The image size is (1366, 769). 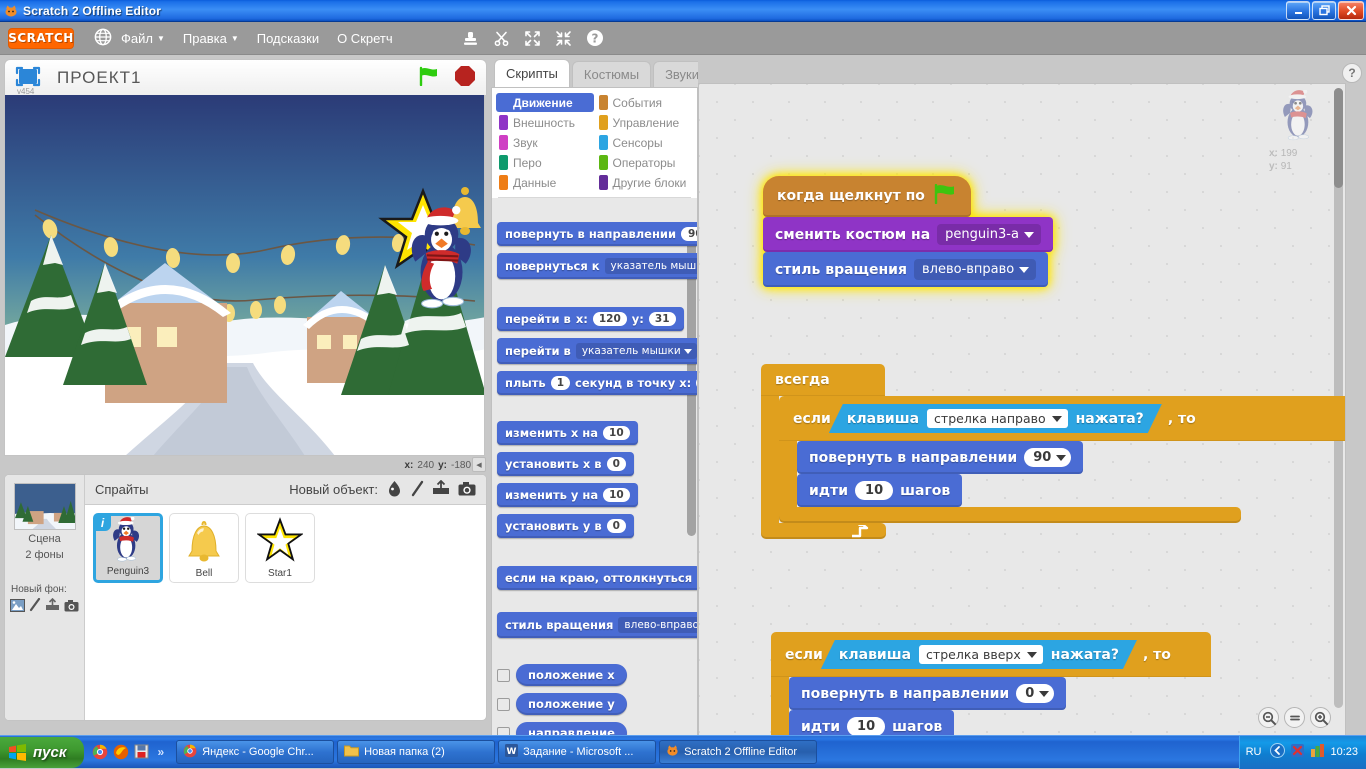 What do you see at coordinates (738, 752) in the screenshot?
I see `taskbar-item-scratch: Scratch 2 Offline Editor` at bounding box center [738, 752].